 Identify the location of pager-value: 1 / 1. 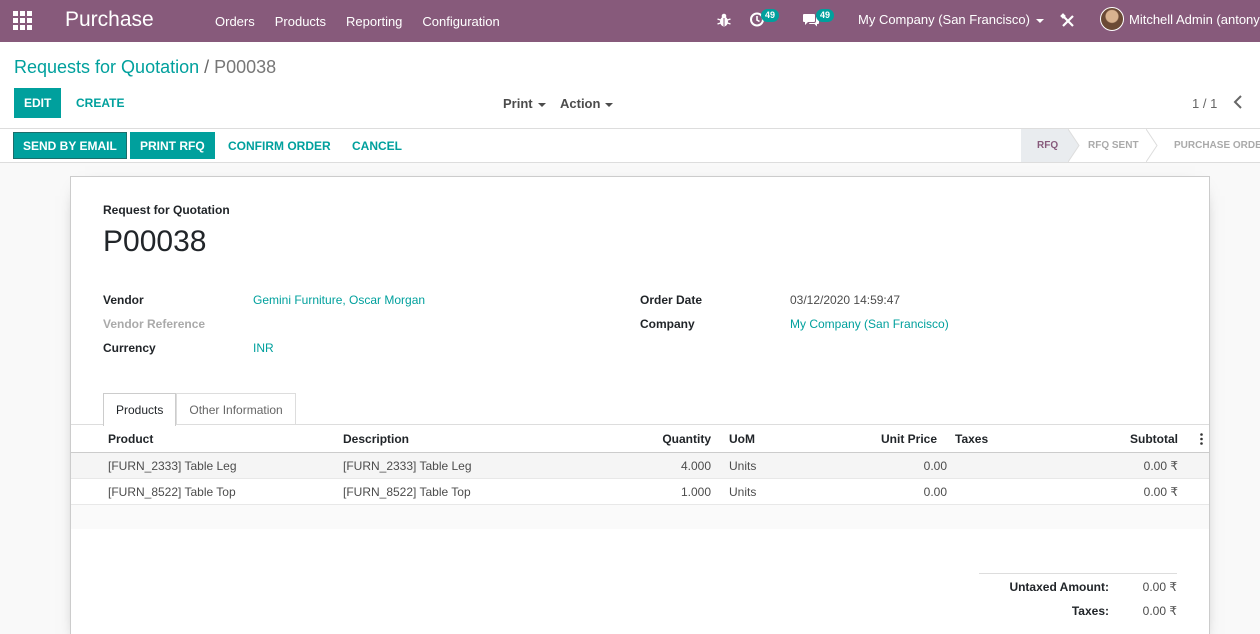
(1204, 103).